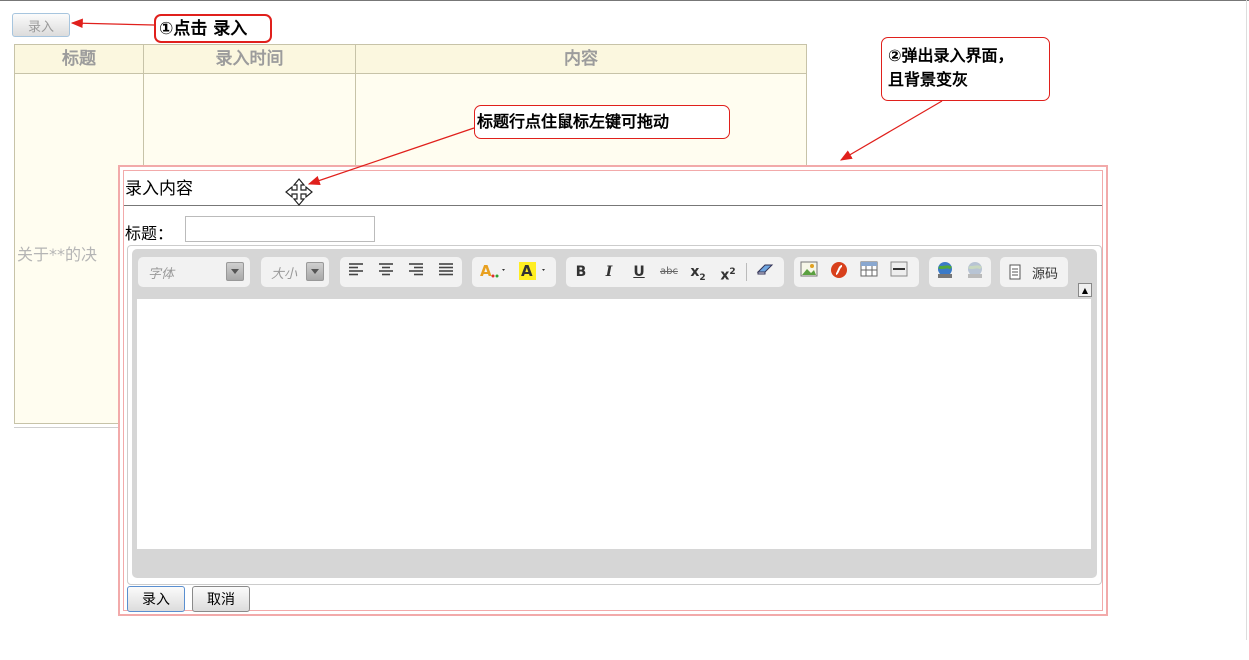 The image size is (1249, 660). What do you see at coordinates (891, 130) in the screenshot?
I see `arrow-to-dialog` at bounding box center [891, 130].